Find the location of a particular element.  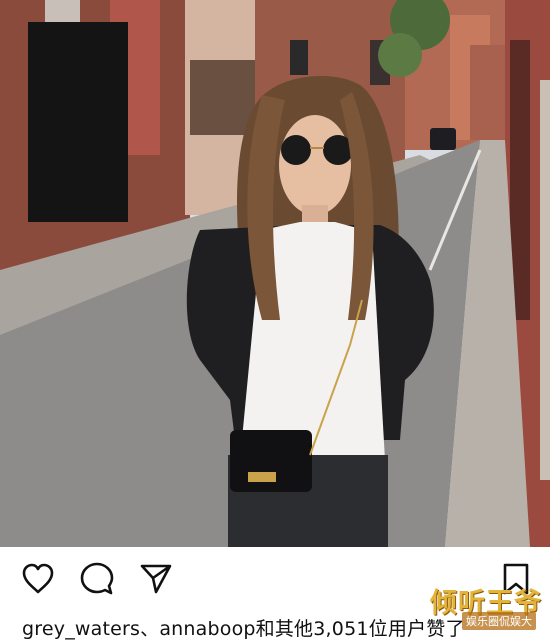

heart-icon is located at coordinates (38, 578).